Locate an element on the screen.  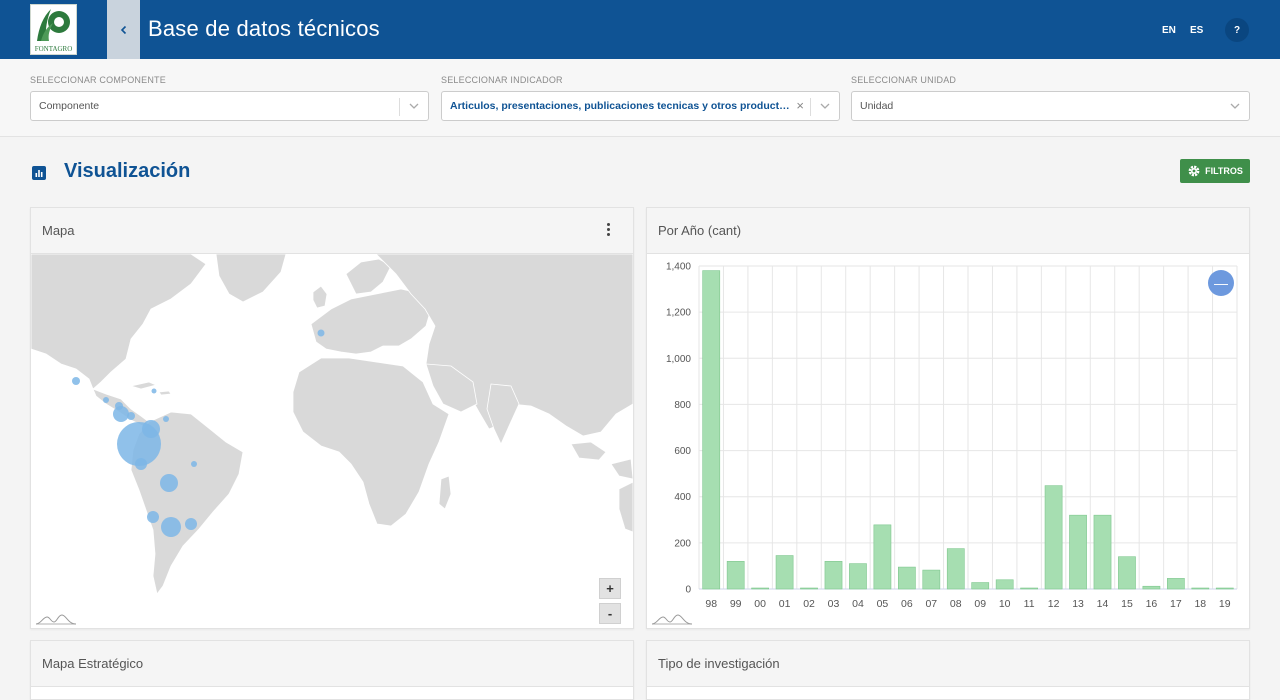
x-tick-label: 16 is located at coordinates (1152, 604).